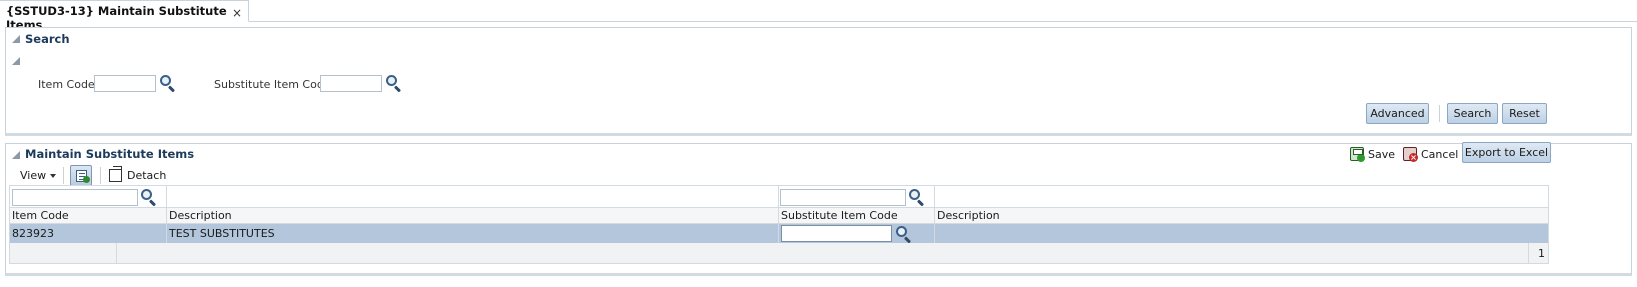  I want to click on chevron-down-icon, so click(53, 176).